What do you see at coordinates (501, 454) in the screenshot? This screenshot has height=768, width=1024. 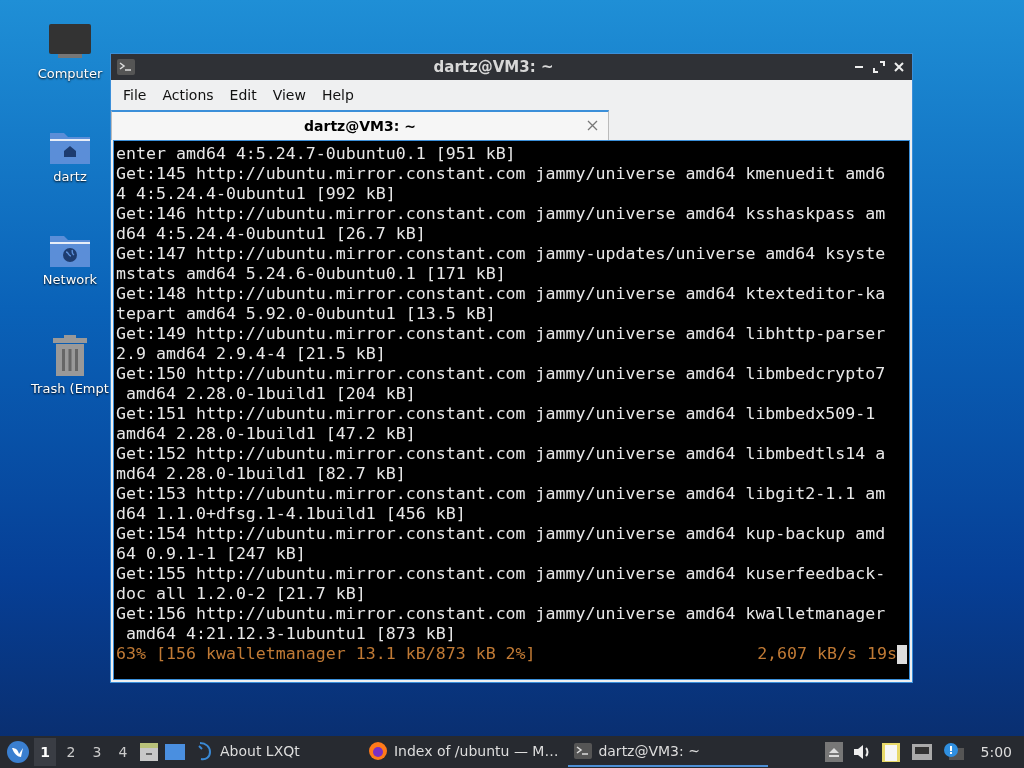 I see `terminal-line: Get:152 http://ubuntu.mirror.constant.com jammy/universe amd64 libmbedtls14 a` at bounding box center [501, 454].